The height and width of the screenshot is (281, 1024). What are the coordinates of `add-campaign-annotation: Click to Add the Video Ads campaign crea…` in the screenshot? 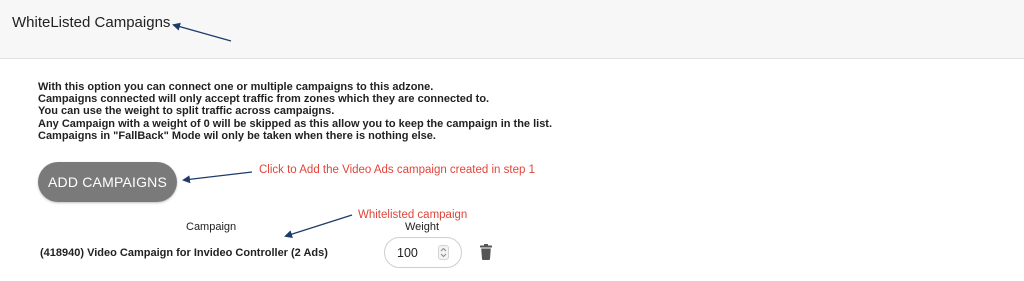 It's located at (397, 170).